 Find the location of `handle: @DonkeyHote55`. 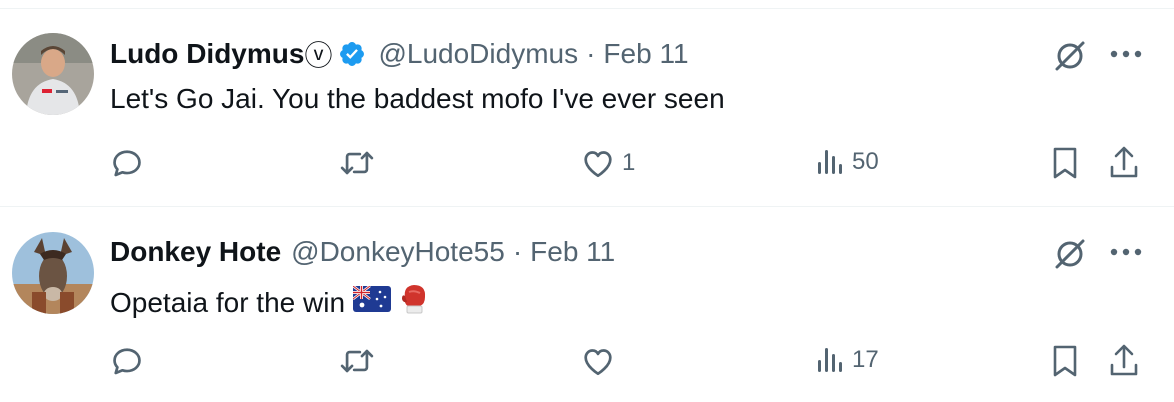

handle: @DonkeyHote55 is located at coordinates (398, 252).